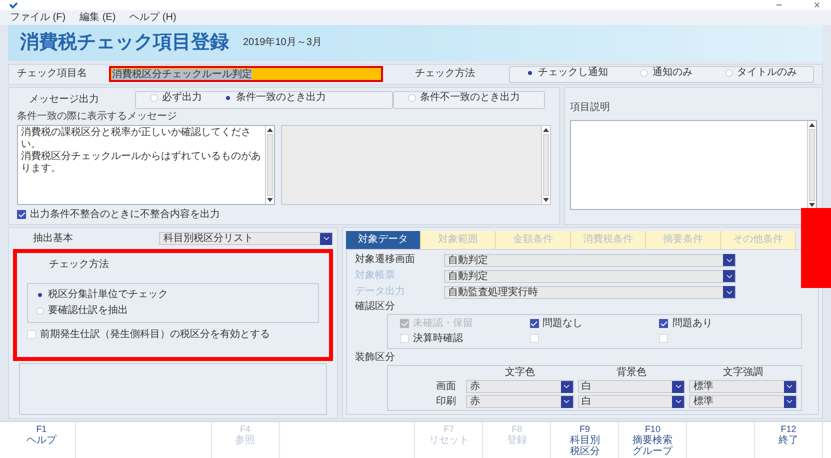 Image resolution: width=831 pixels, height=458 pixels. I want to click on menu-item: ファイル (F), so click(38, 18).